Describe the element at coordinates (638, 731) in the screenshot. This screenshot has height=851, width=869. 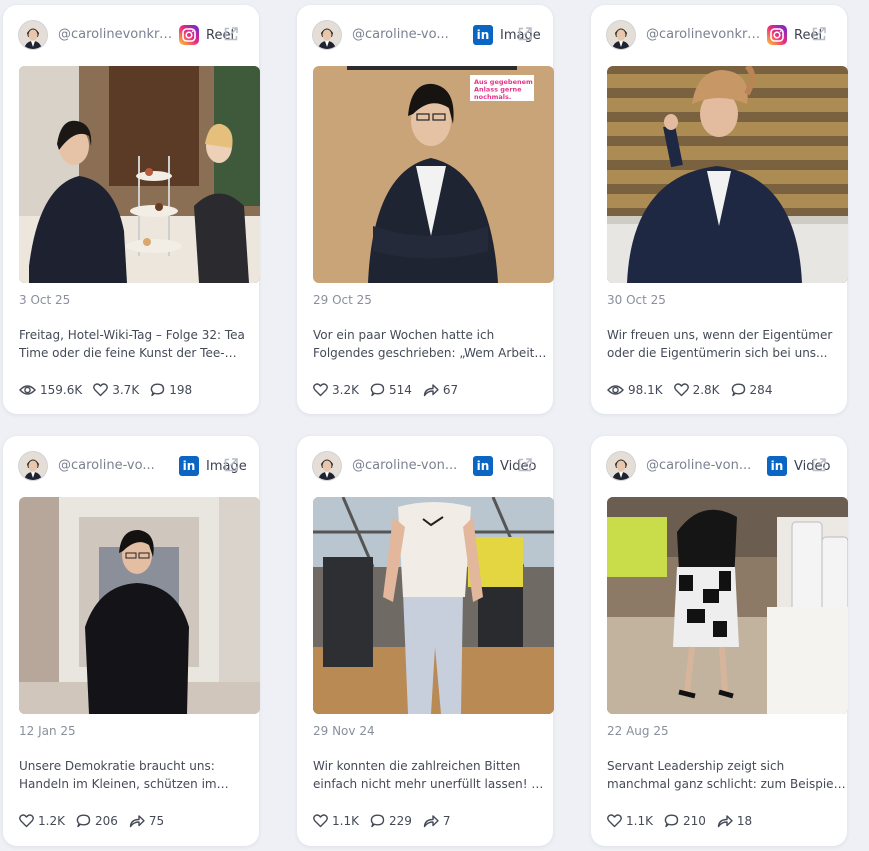
I see `post-date: 22 Aug 25` at that location.